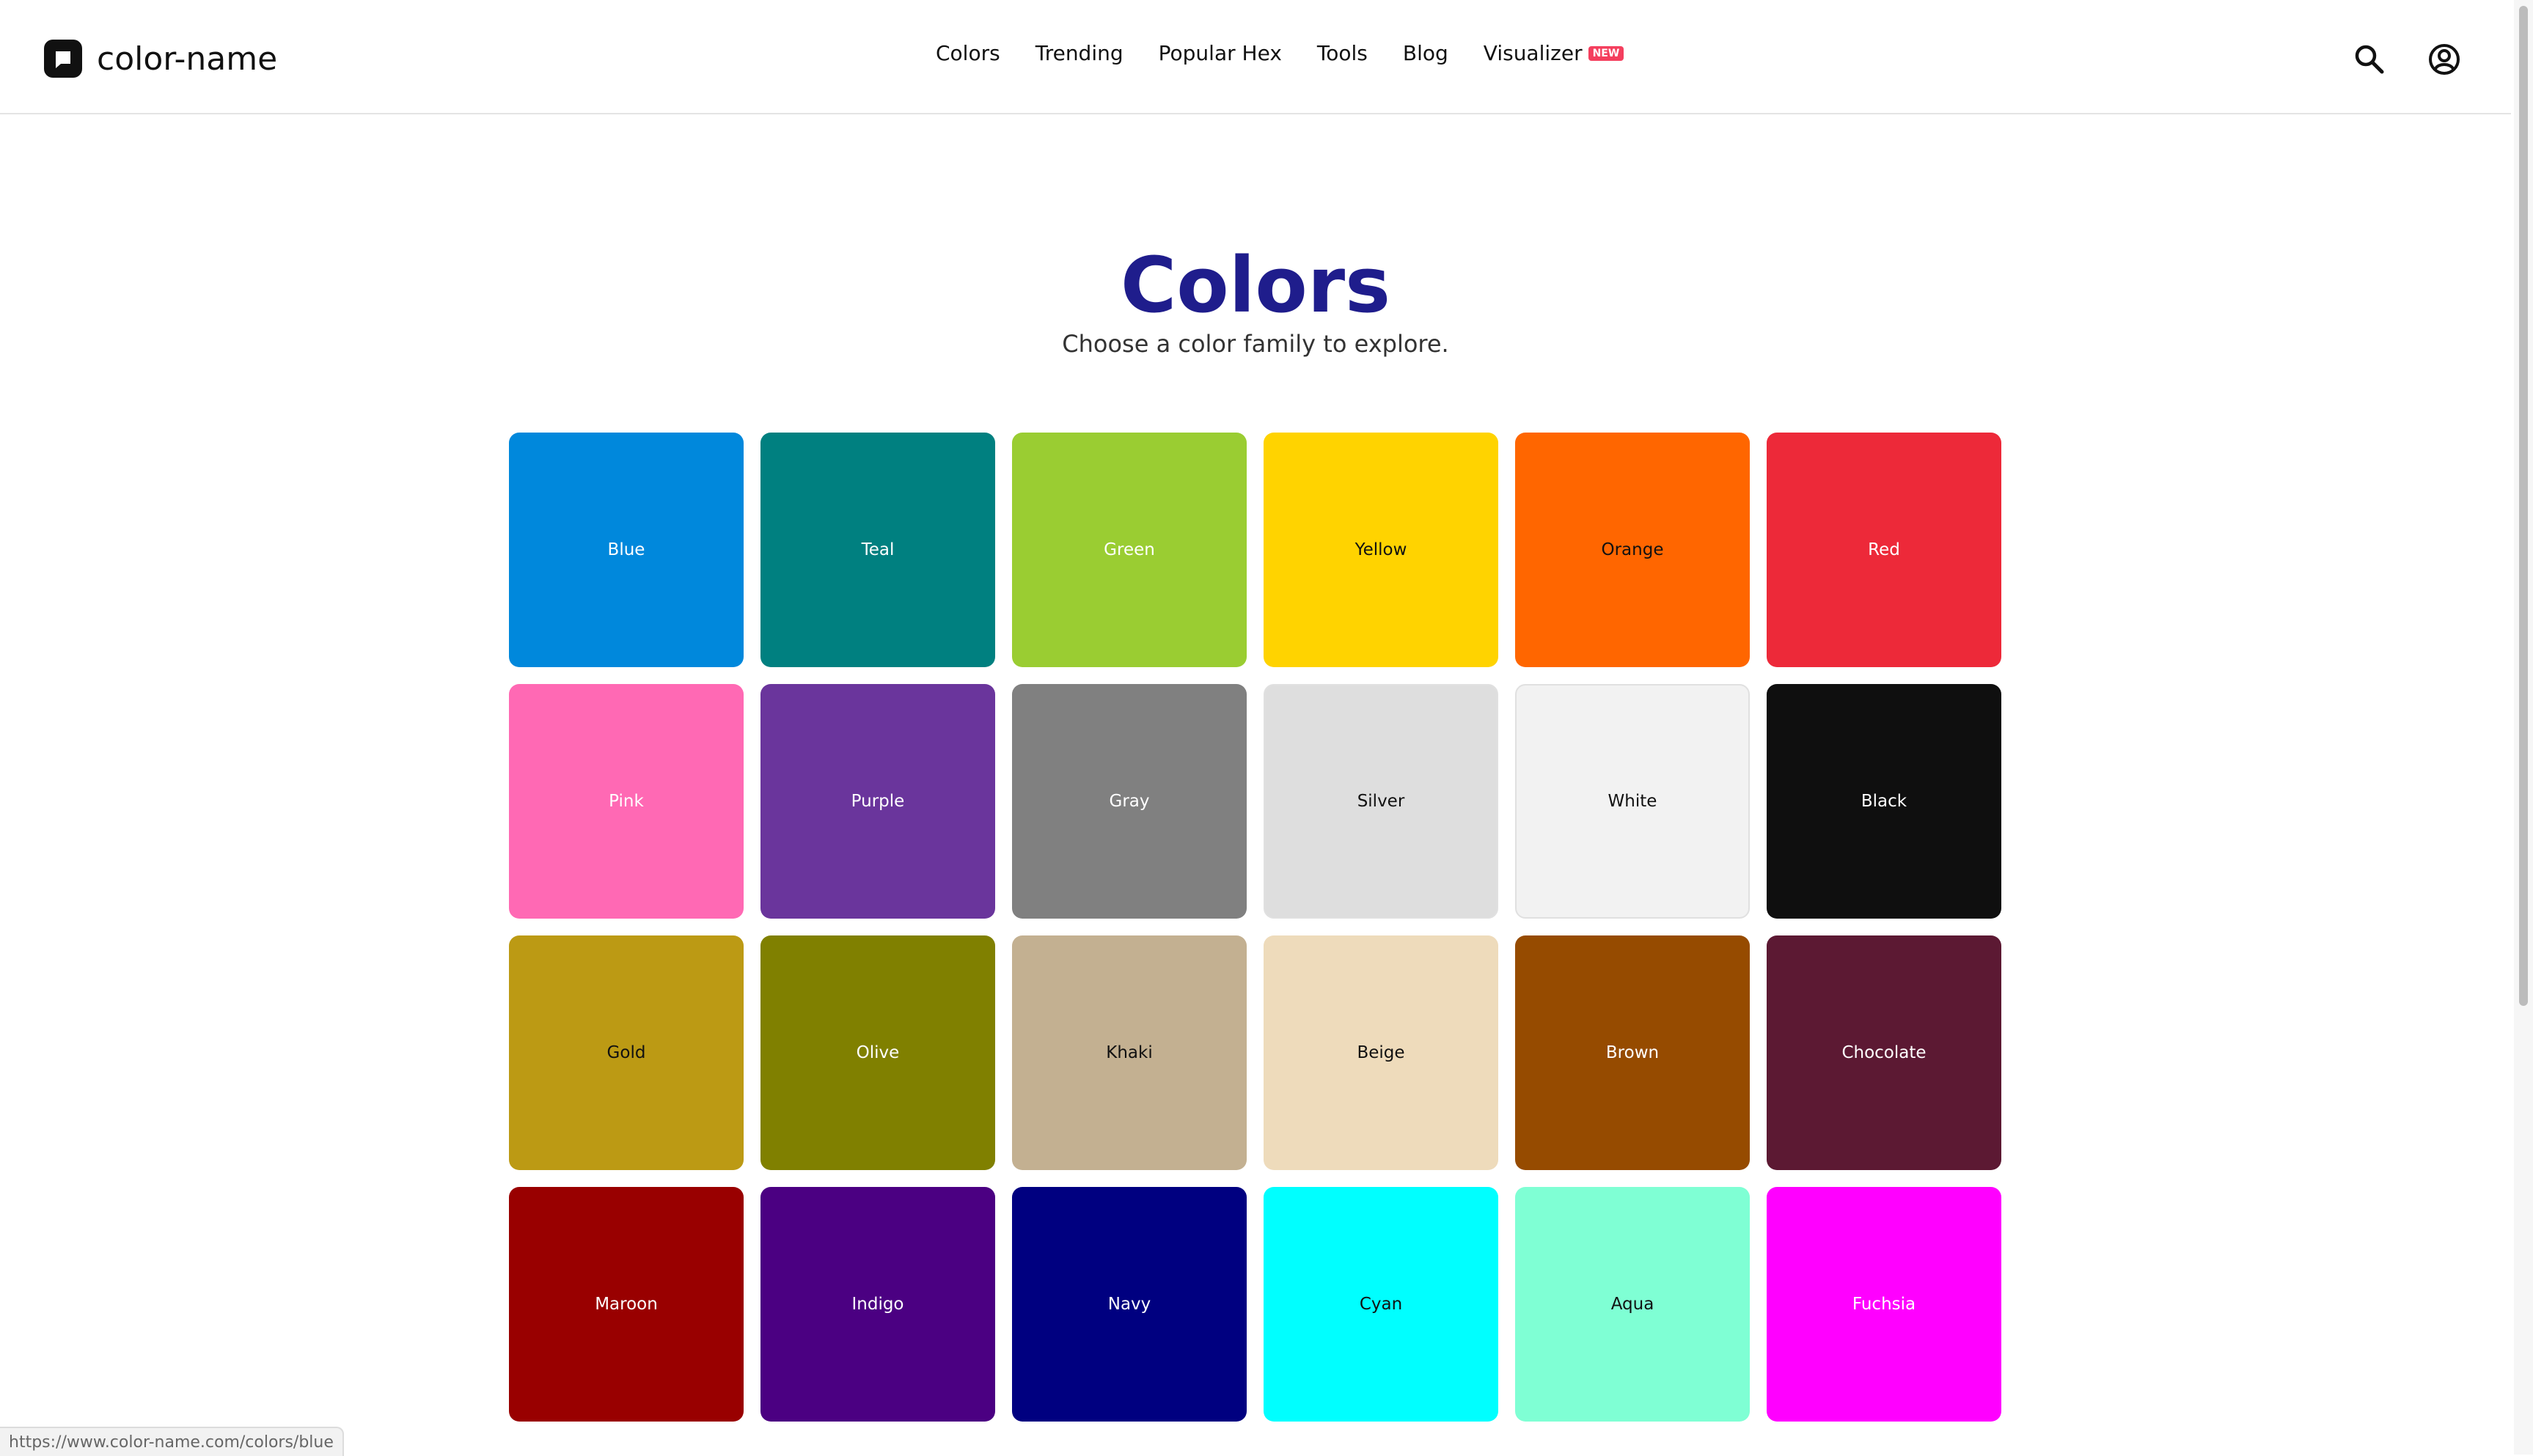  I want to click on link-status-bar: https://www.color-name.com/colors/blue, so click(172, 1441).